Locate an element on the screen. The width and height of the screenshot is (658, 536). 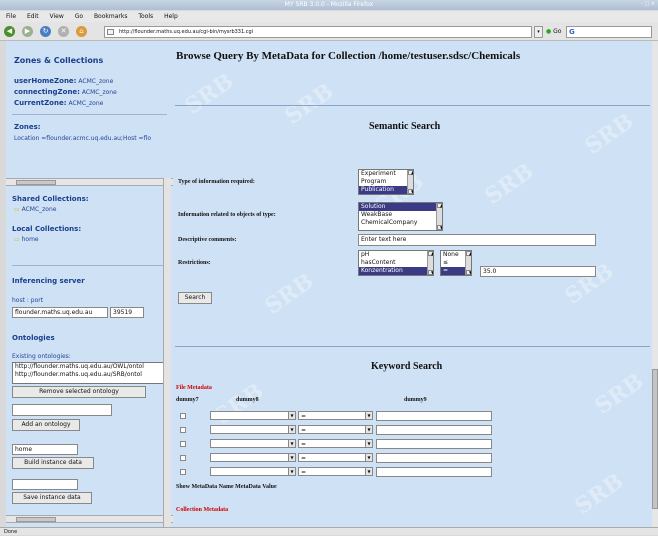
menu-bookmarks: Bookmarks is located at coordinates (111, 16).